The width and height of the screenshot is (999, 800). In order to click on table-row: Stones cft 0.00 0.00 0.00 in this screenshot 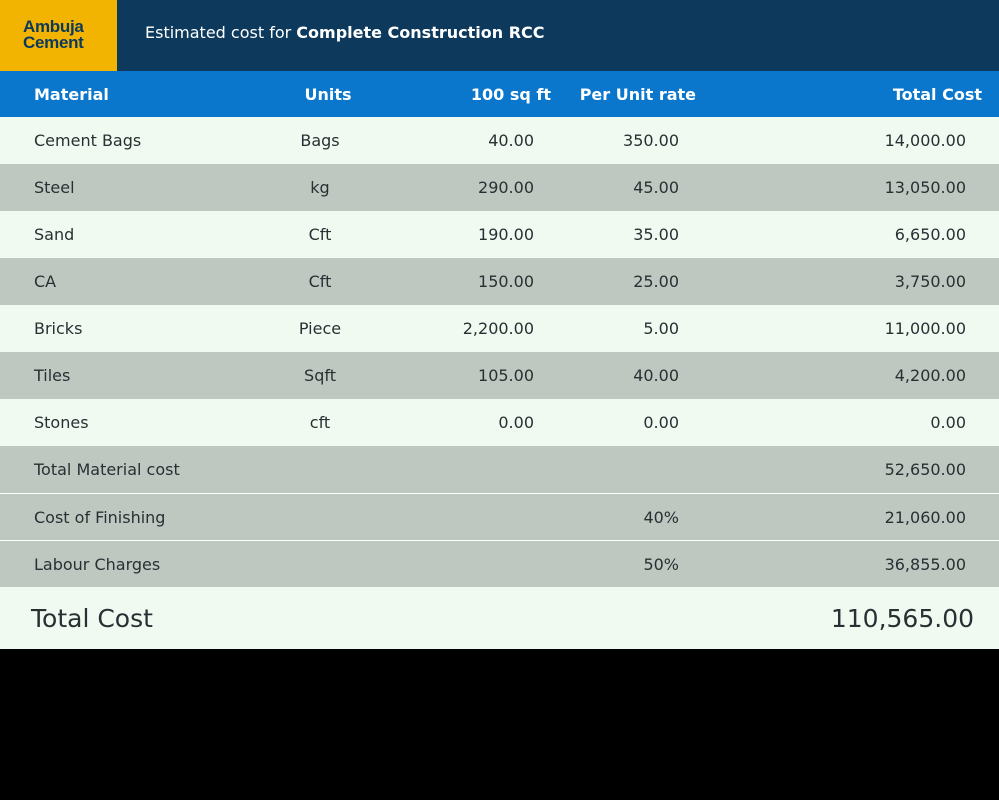, I will do `click(499, 422)`.